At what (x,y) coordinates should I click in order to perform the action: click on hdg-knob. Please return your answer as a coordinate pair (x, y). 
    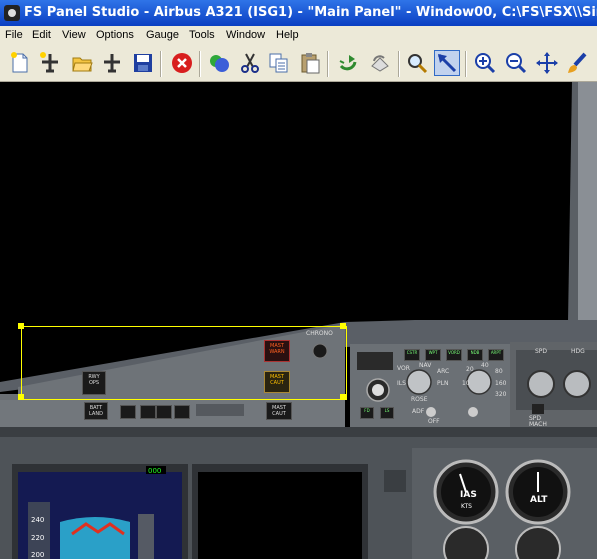
    Looking at the image, I should click on (577, 384).